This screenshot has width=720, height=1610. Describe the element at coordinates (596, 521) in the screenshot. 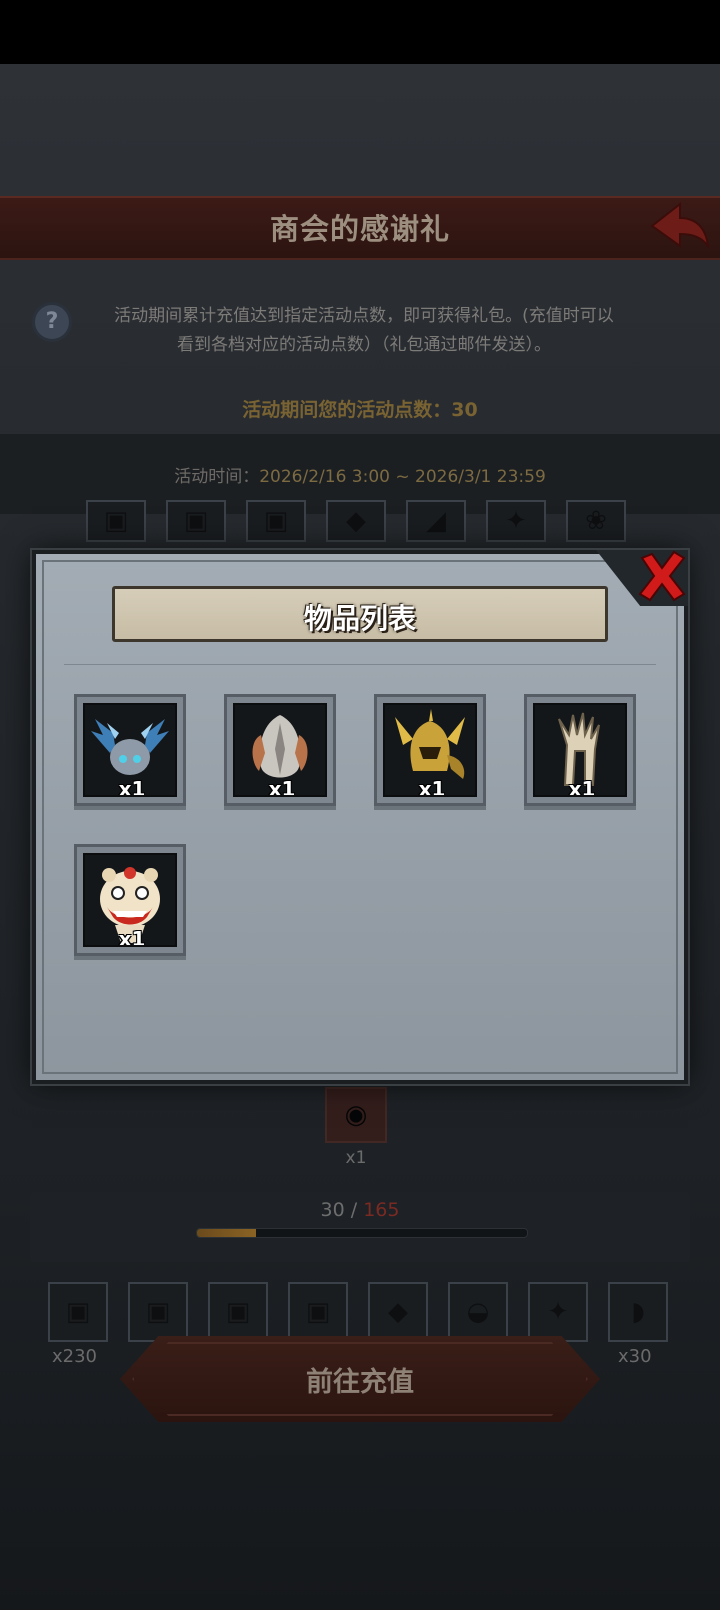

I see `herb-icon: ❀` at that location.